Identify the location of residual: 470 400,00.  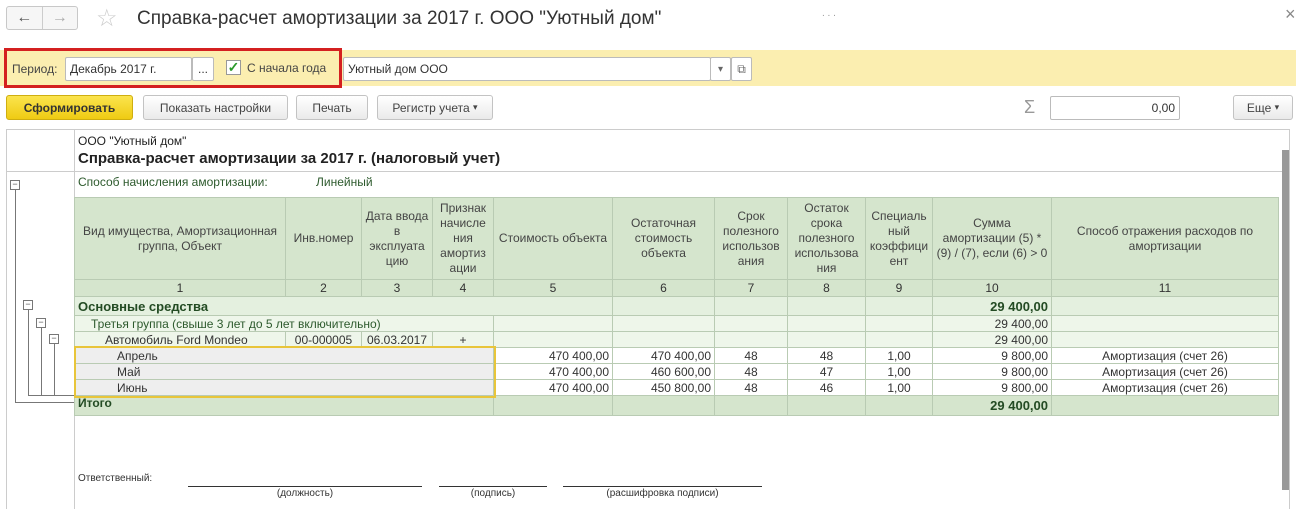
(663, 355).